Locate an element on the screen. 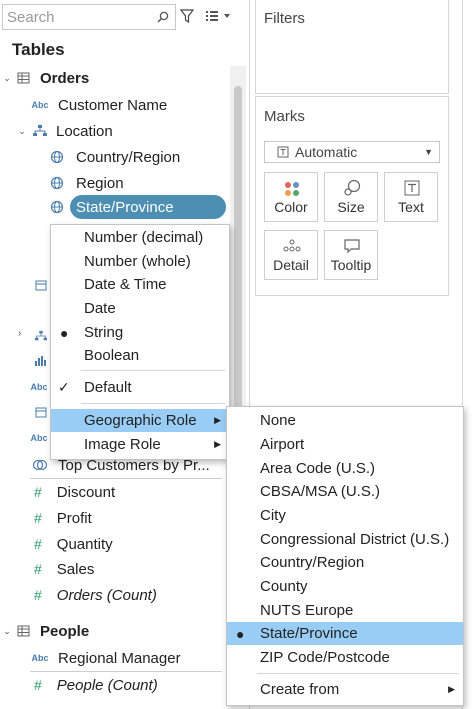 This screenshot has height=709, width=474. menu-item-number-whole: Number (whole) is located at coordinates (140, 261).